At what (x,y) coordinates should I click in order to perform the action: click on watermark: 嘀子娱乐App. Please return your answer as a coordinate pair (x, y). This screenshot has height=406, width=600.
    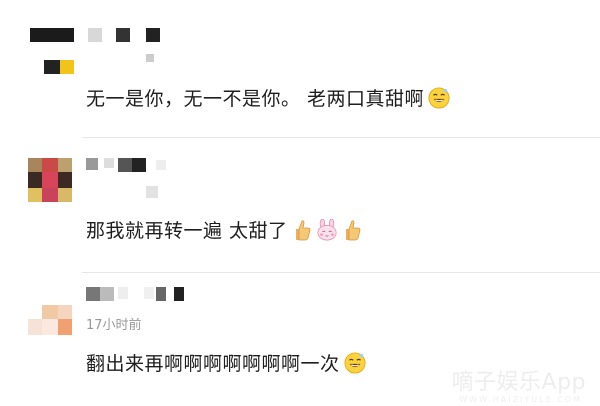
    Looking at the image, I should click on (518, 382).